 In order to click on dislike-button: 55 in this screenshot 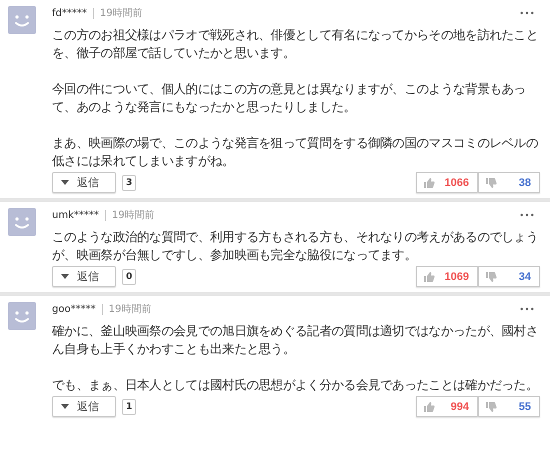, I will do `click(509, 406)`.